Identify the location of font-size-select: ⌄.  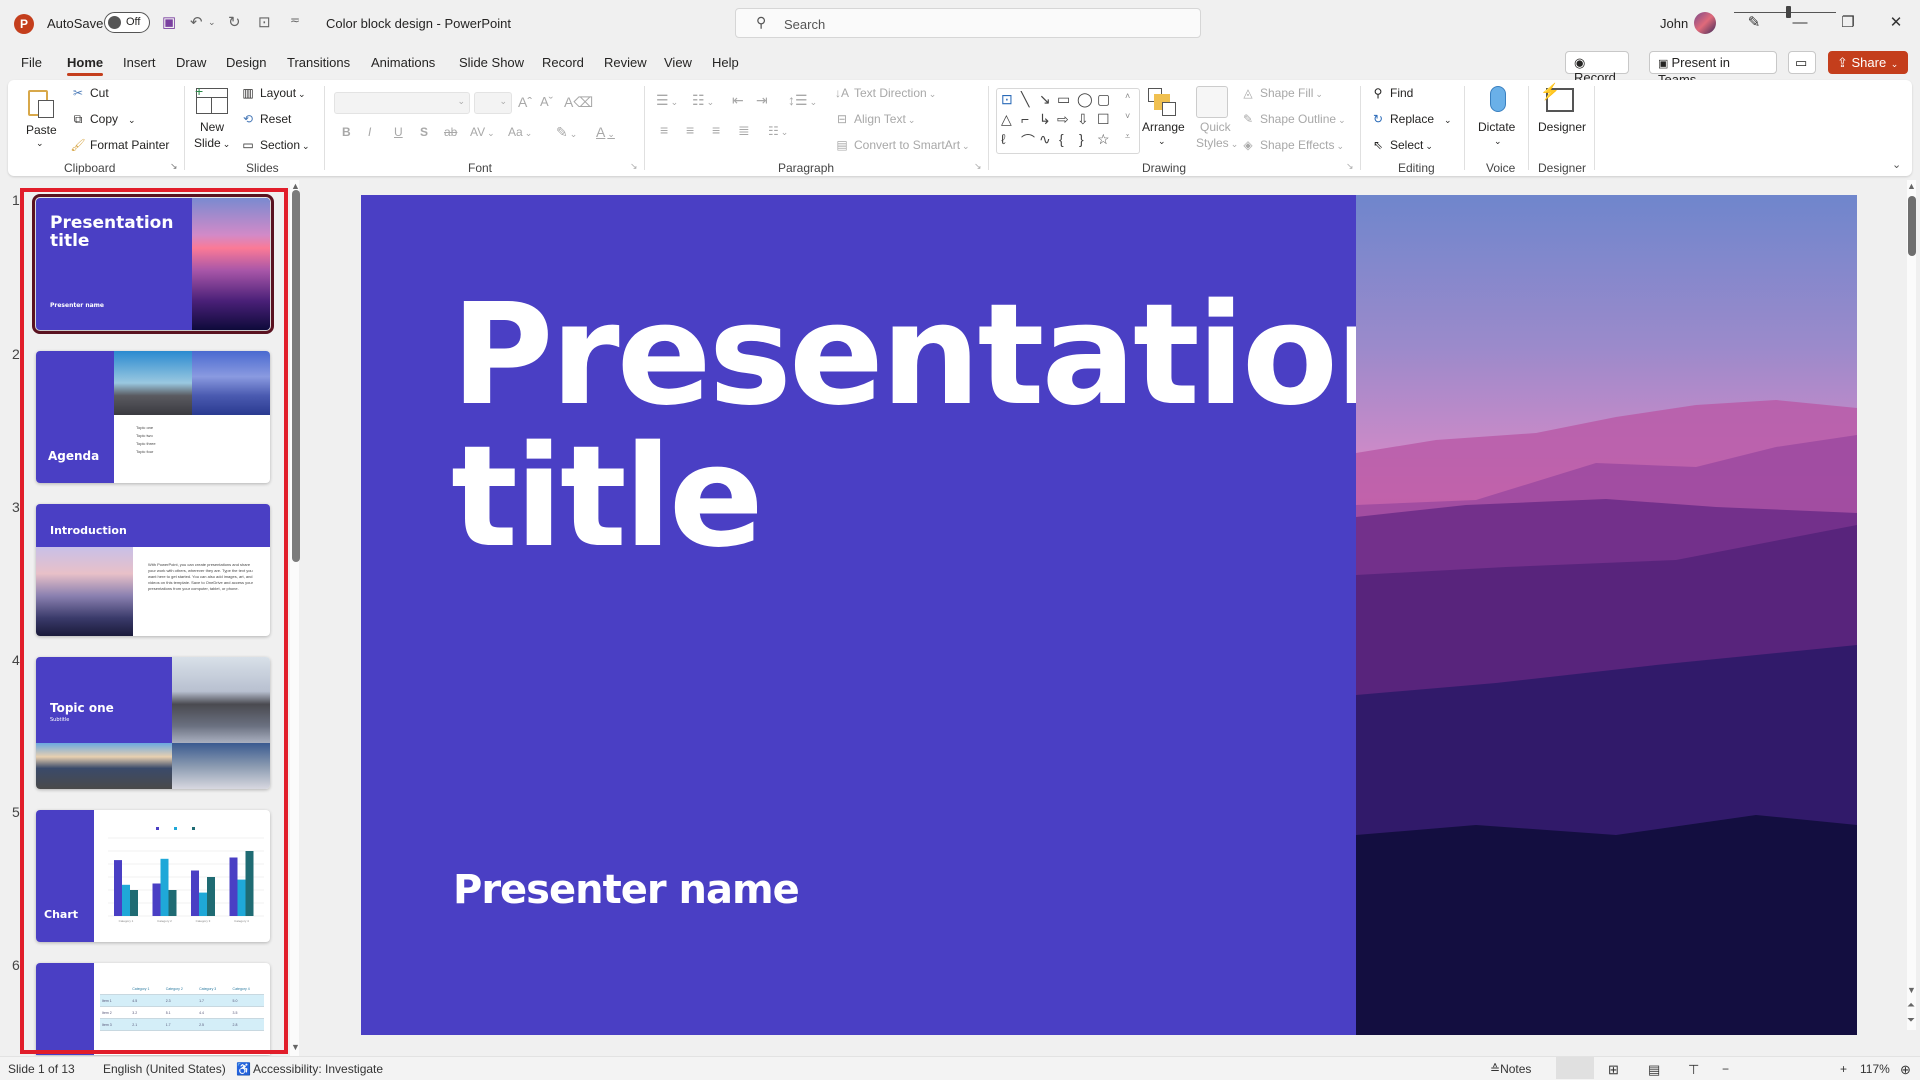
(493, 103).